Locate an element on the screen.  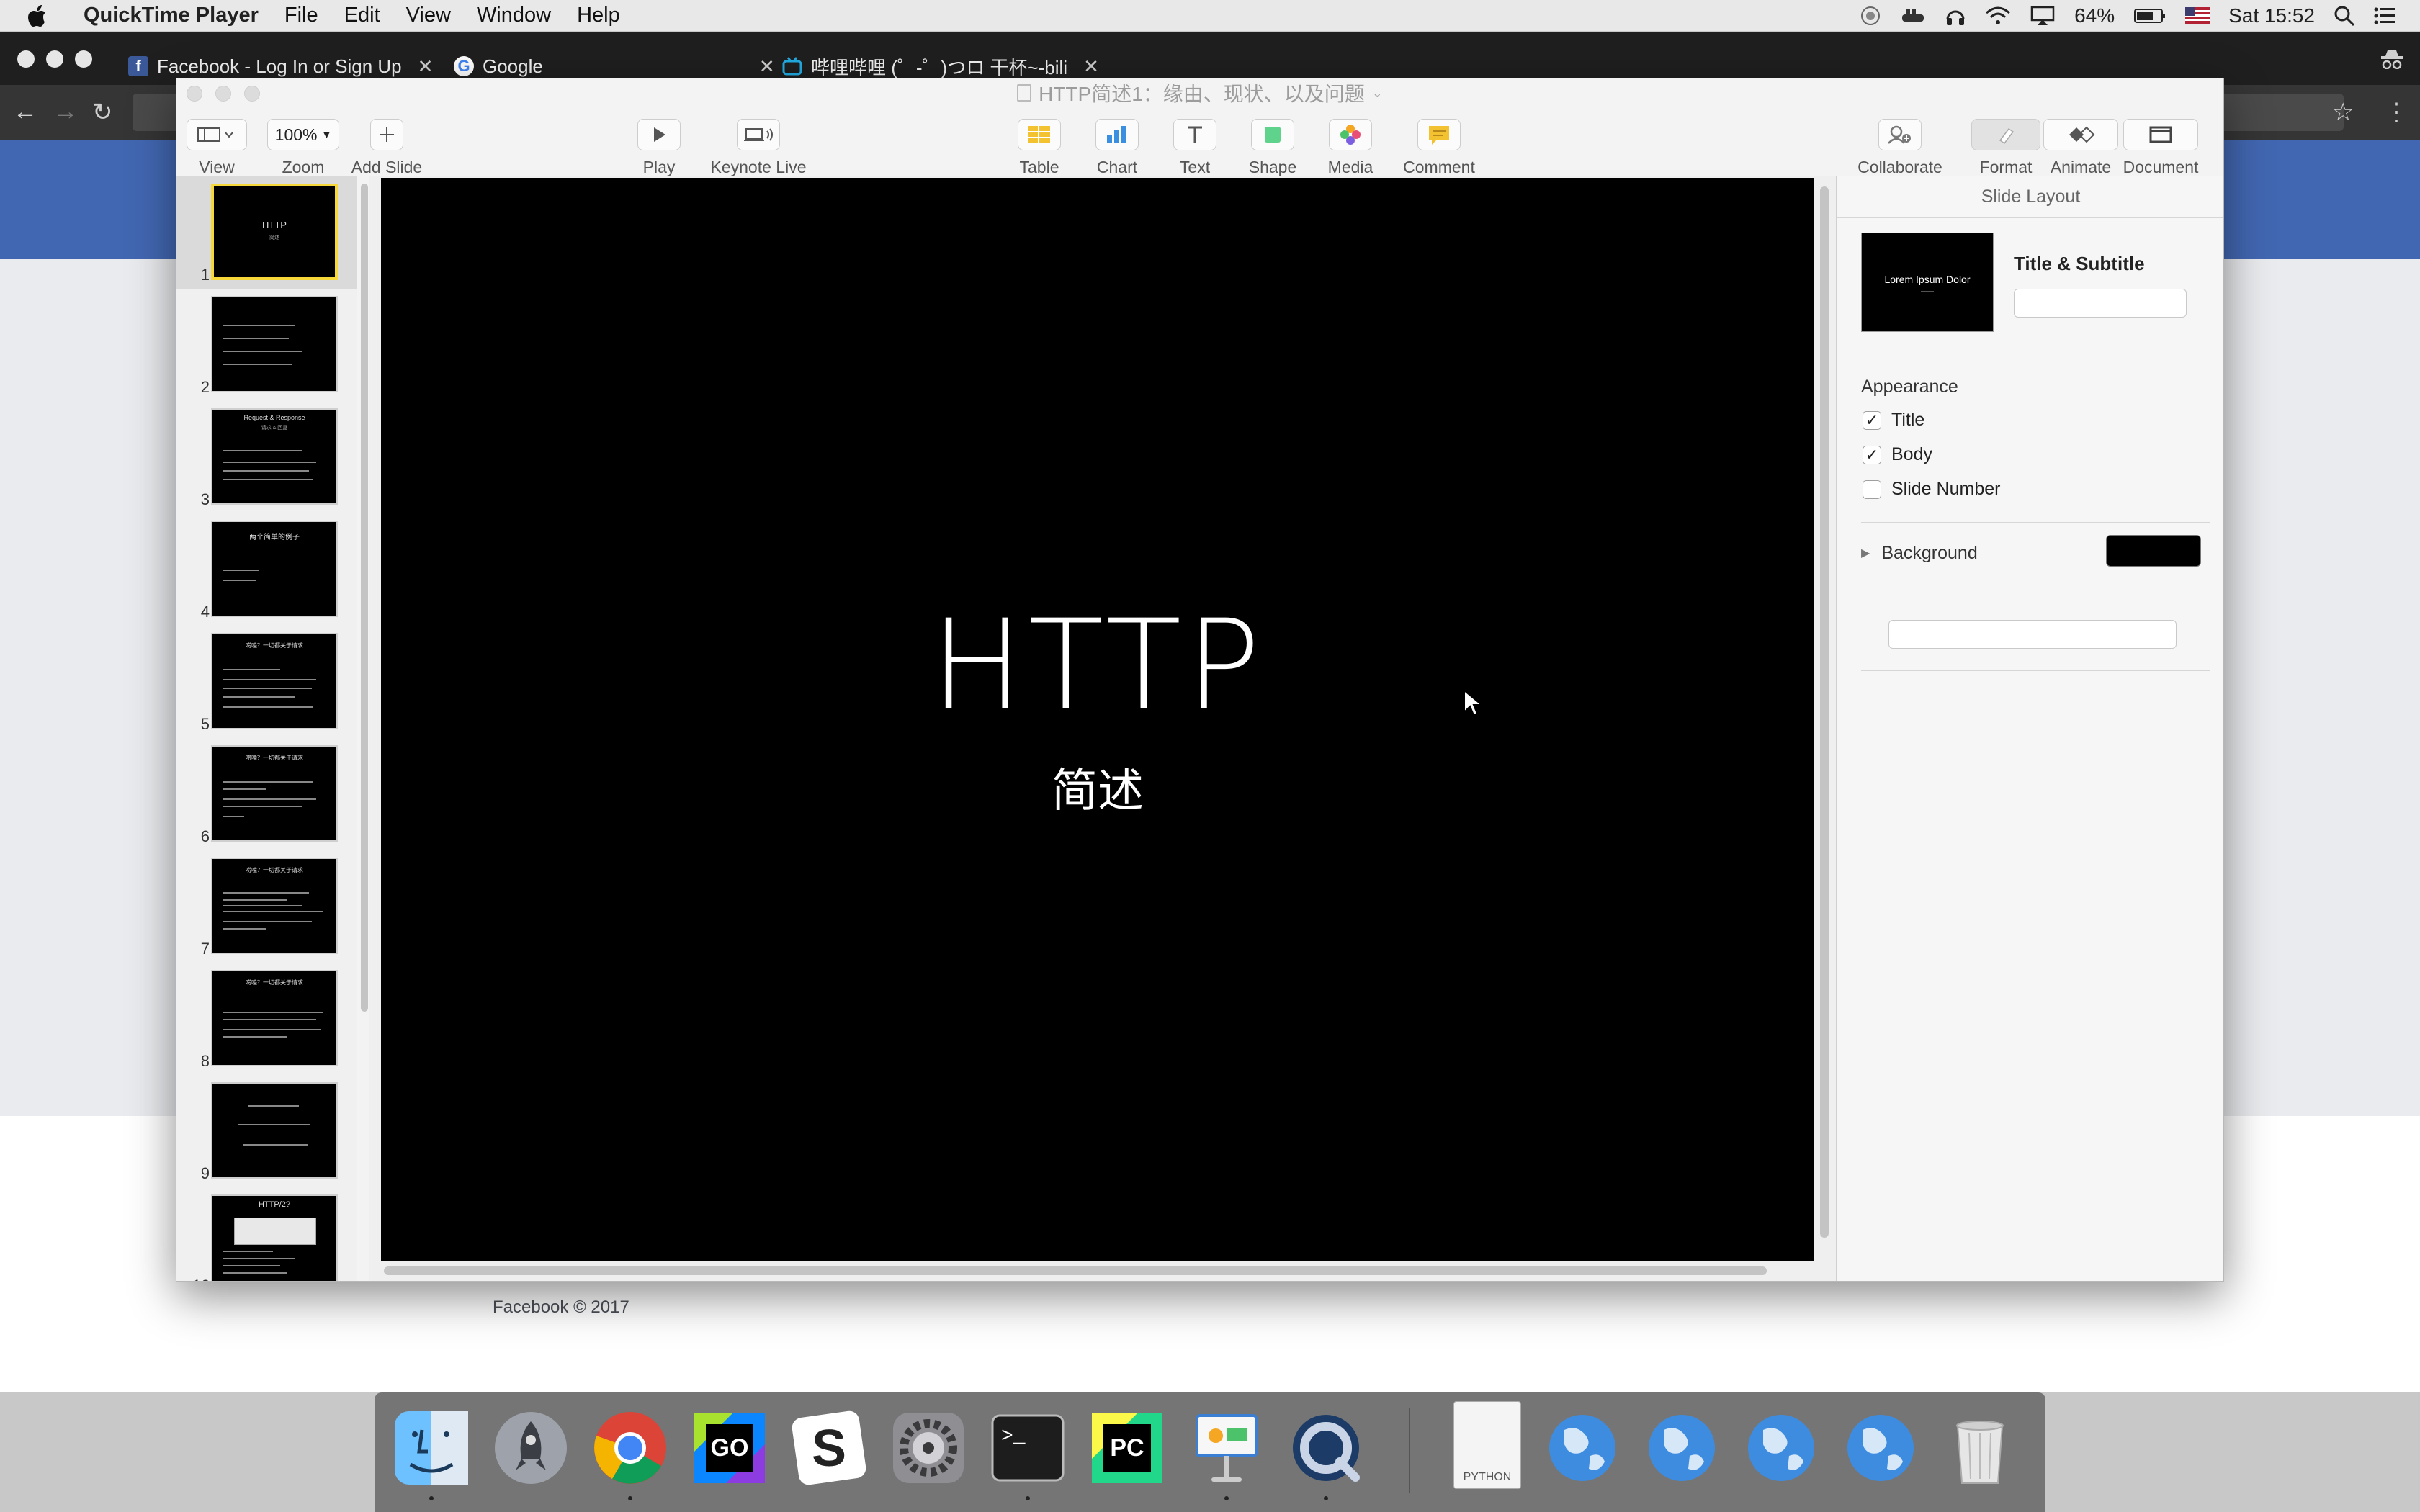
dock-slack: S is located at coordinates (828, 1447).